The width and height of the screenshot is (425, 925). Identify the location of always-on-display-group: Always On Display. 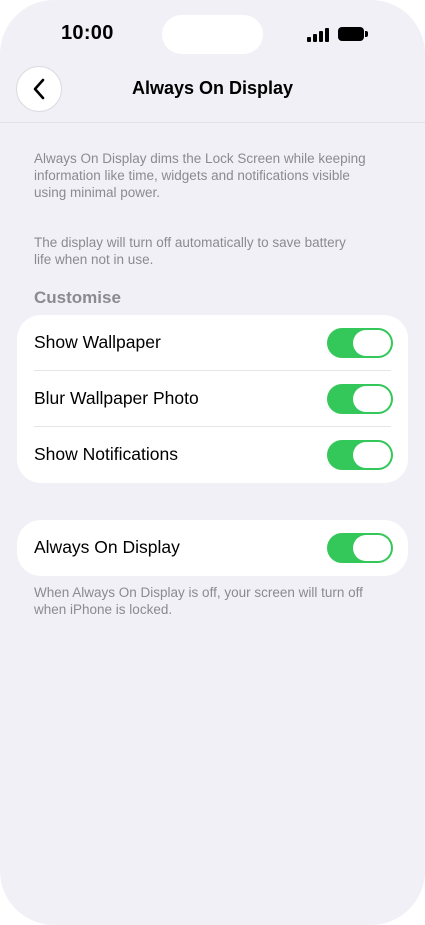
(212, 548).